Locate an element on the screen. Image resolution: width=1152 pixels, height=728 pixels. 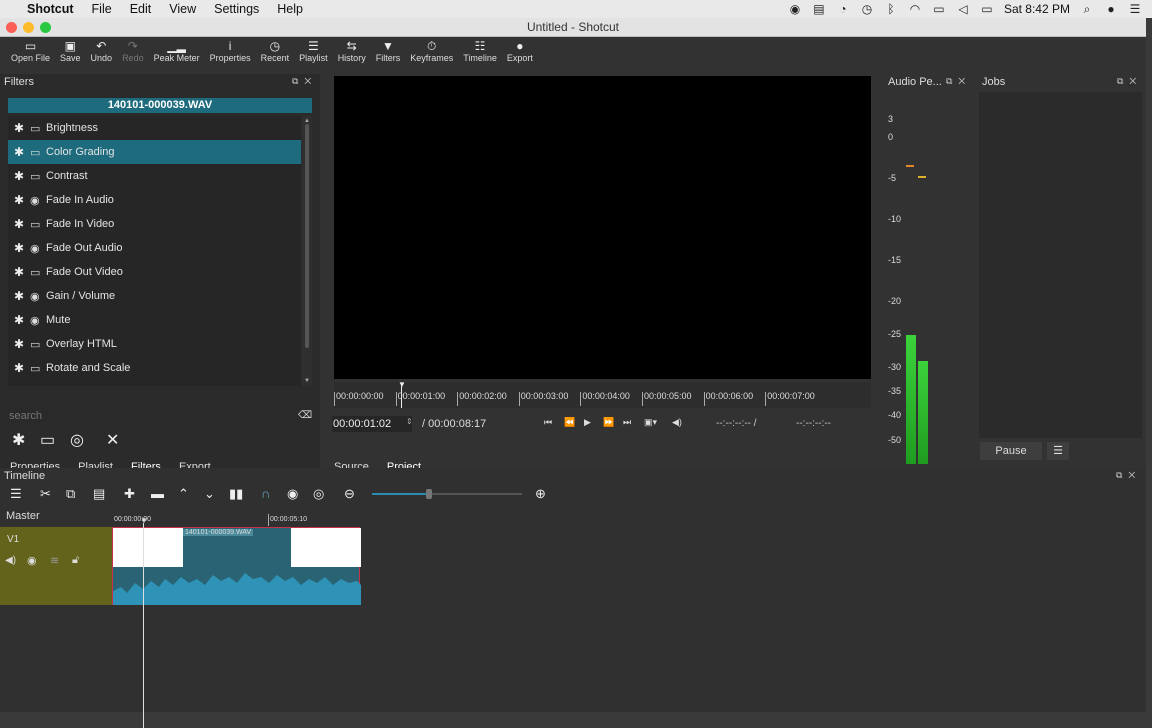
airplay-icon: ▭ is located at coordinates (939, 9).